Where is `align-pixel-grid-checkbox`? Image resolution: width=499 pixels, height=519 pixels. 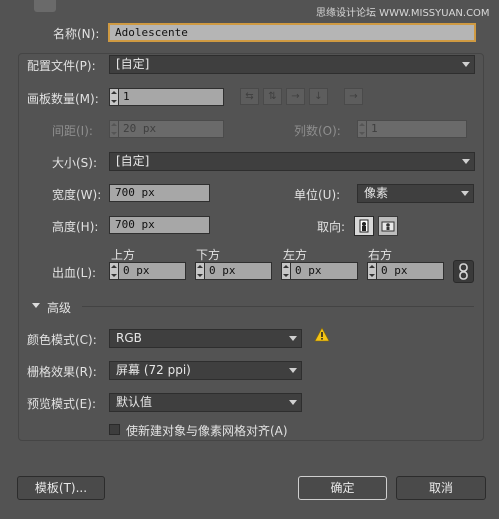 align-pixel-grid-checkbox is located at coordinates (114, 429).